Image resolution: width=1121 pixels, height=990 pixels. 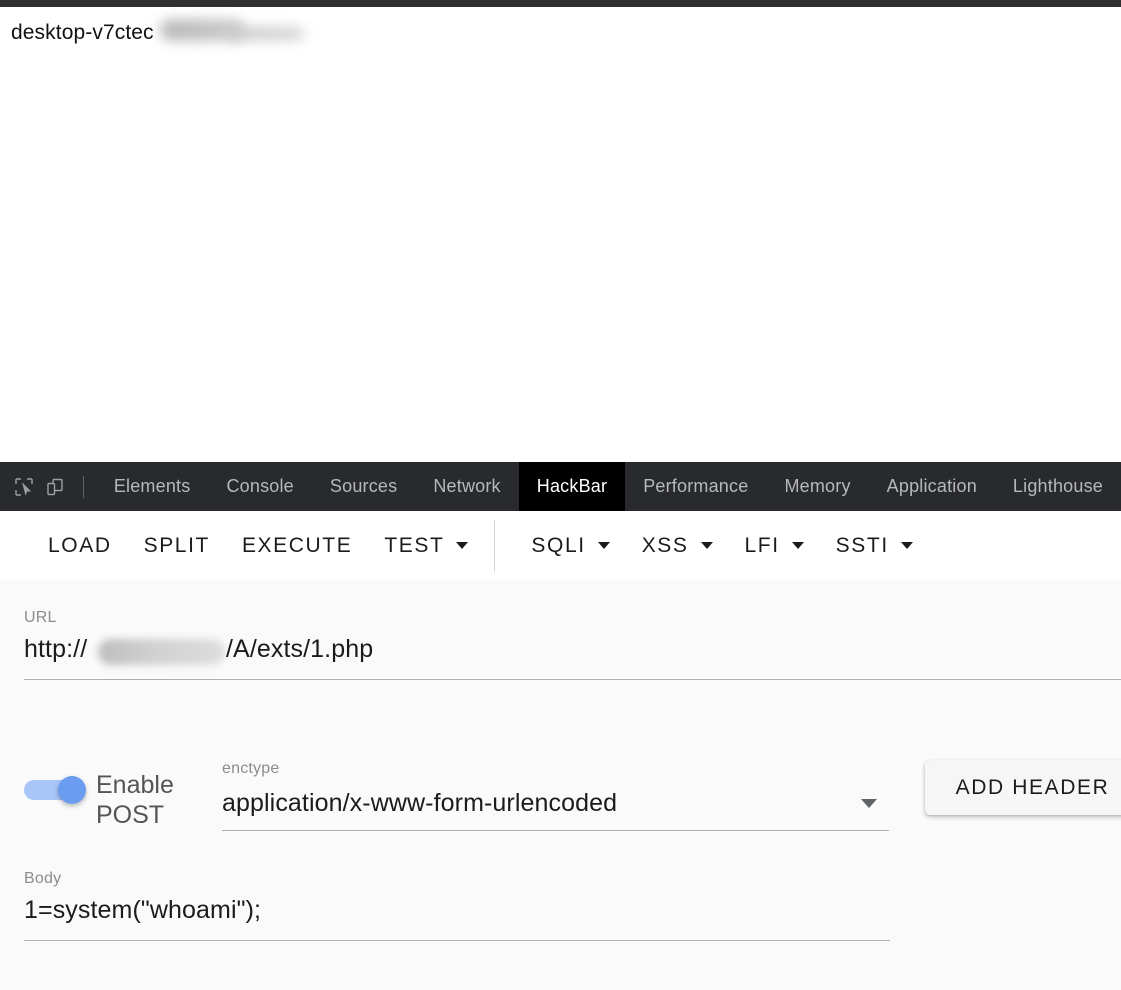 I want to click on add-header-button: ADD HEADER, so click(x=1023, y=787).